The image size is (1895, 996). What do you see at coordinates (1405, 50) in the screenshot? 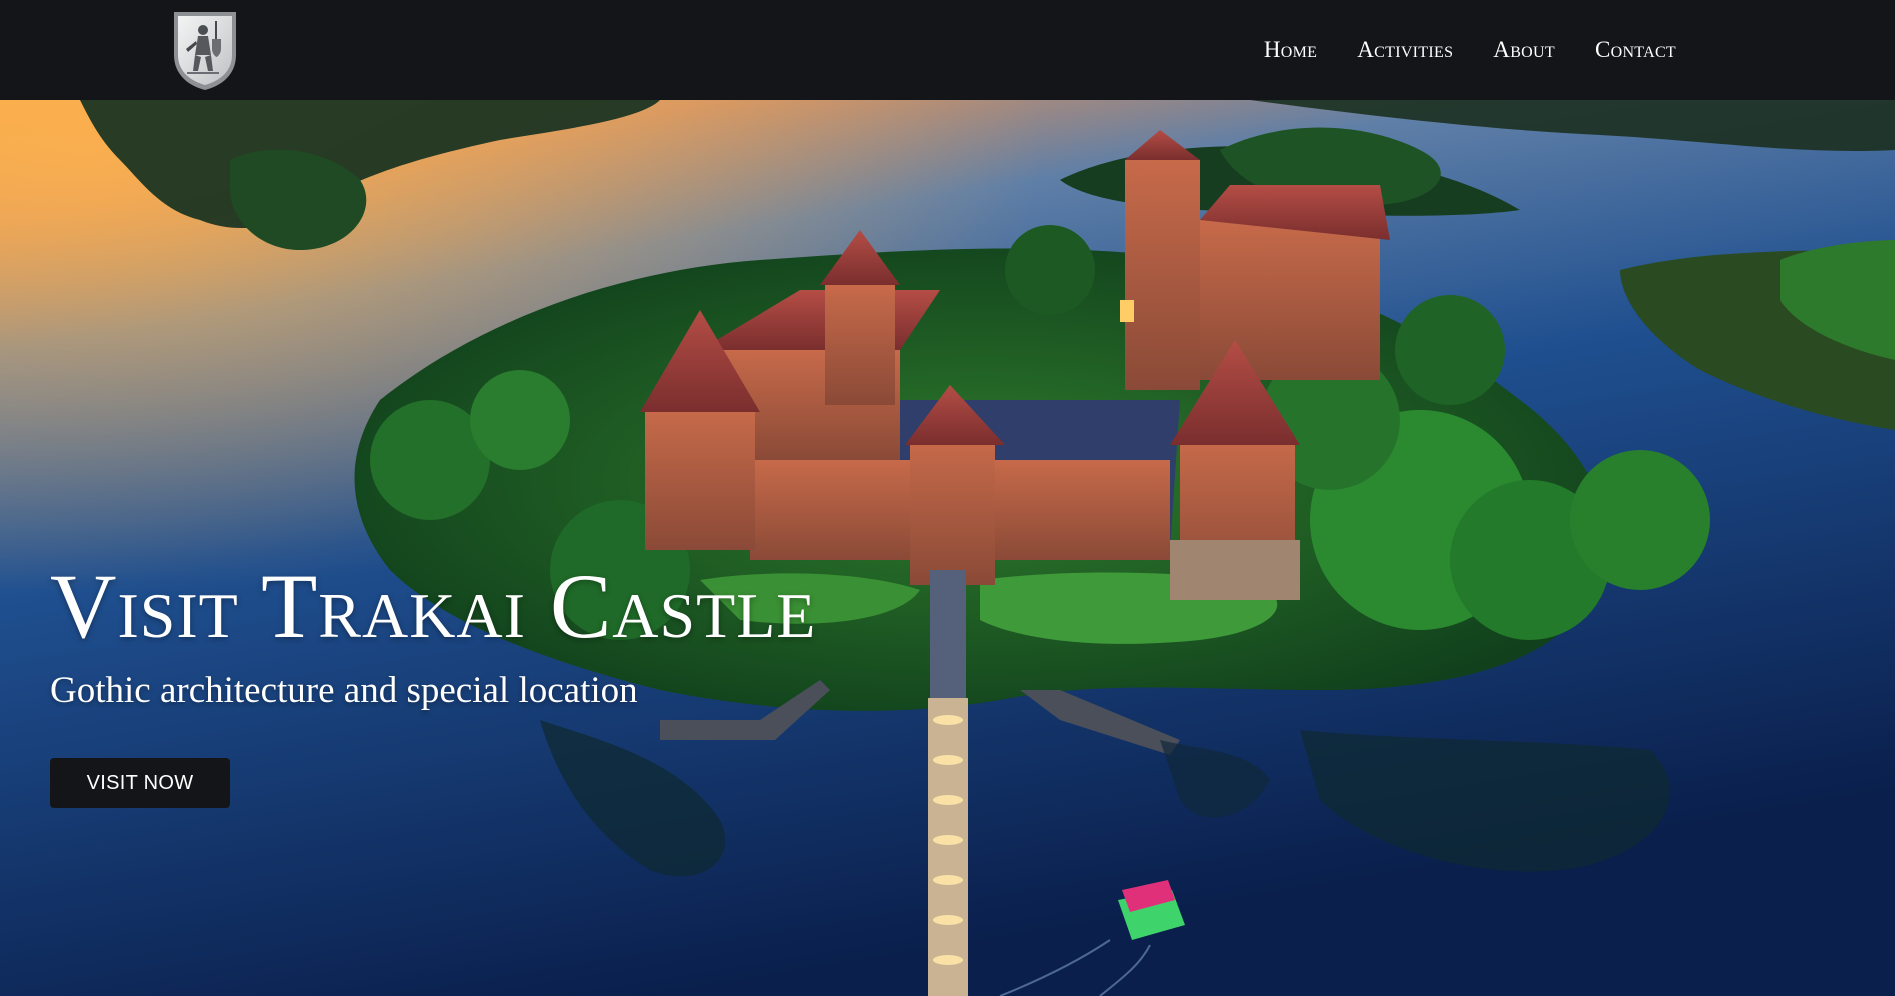
I see `nav-activities-link: Activities` at bounding box center [1405, 50].